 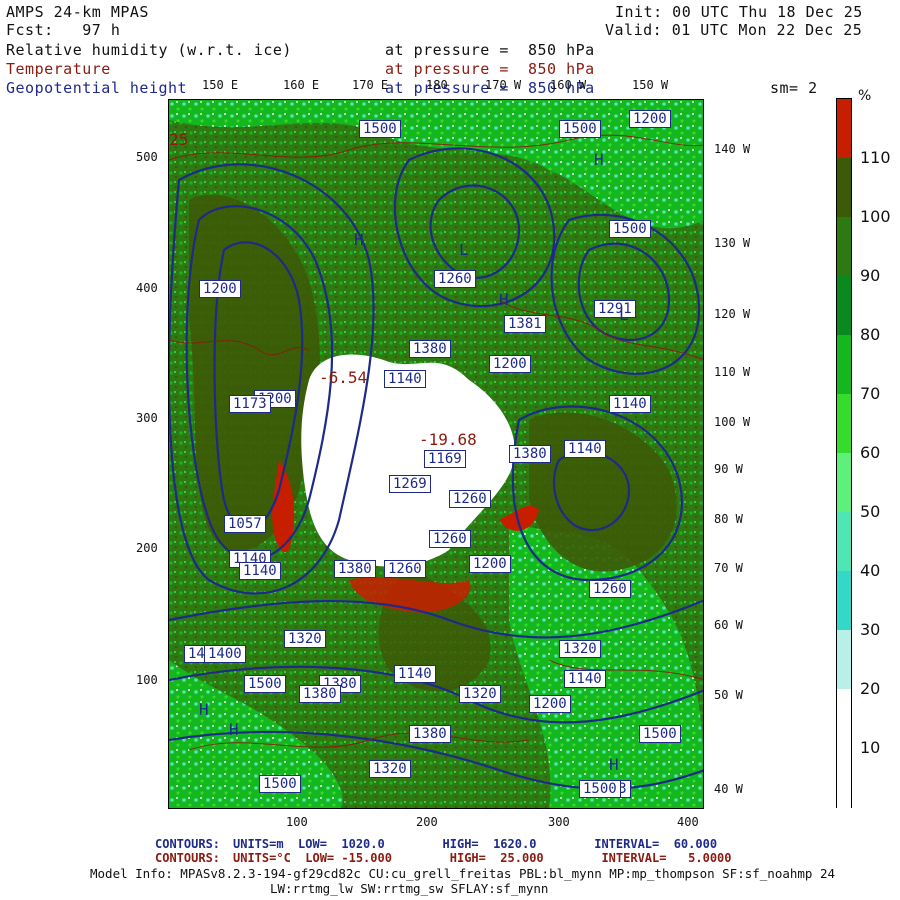 I want to click on top-longitude-label: 160 E, so click(x=301, y=85).